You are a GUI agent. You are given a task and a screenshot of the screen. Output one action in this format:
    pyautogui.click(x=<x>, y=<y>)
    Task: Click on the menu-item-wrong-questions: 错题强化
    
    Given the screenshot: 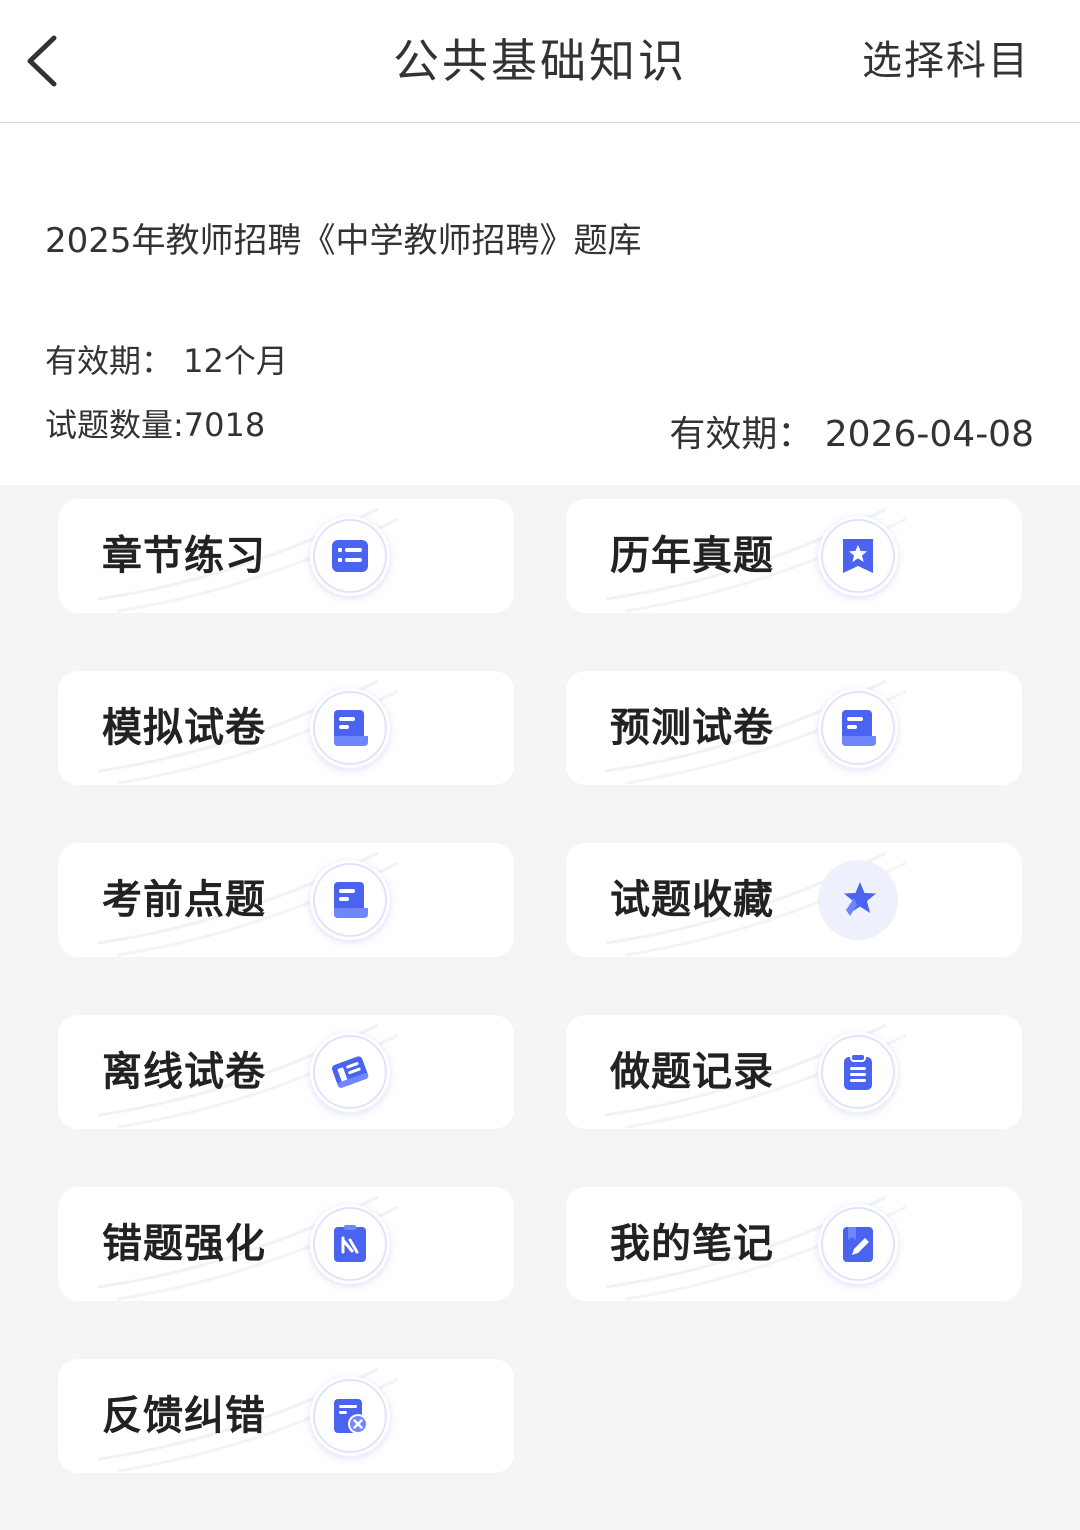 What is the action you would take?
    pyautogui.click(x=286, y=1244)
    